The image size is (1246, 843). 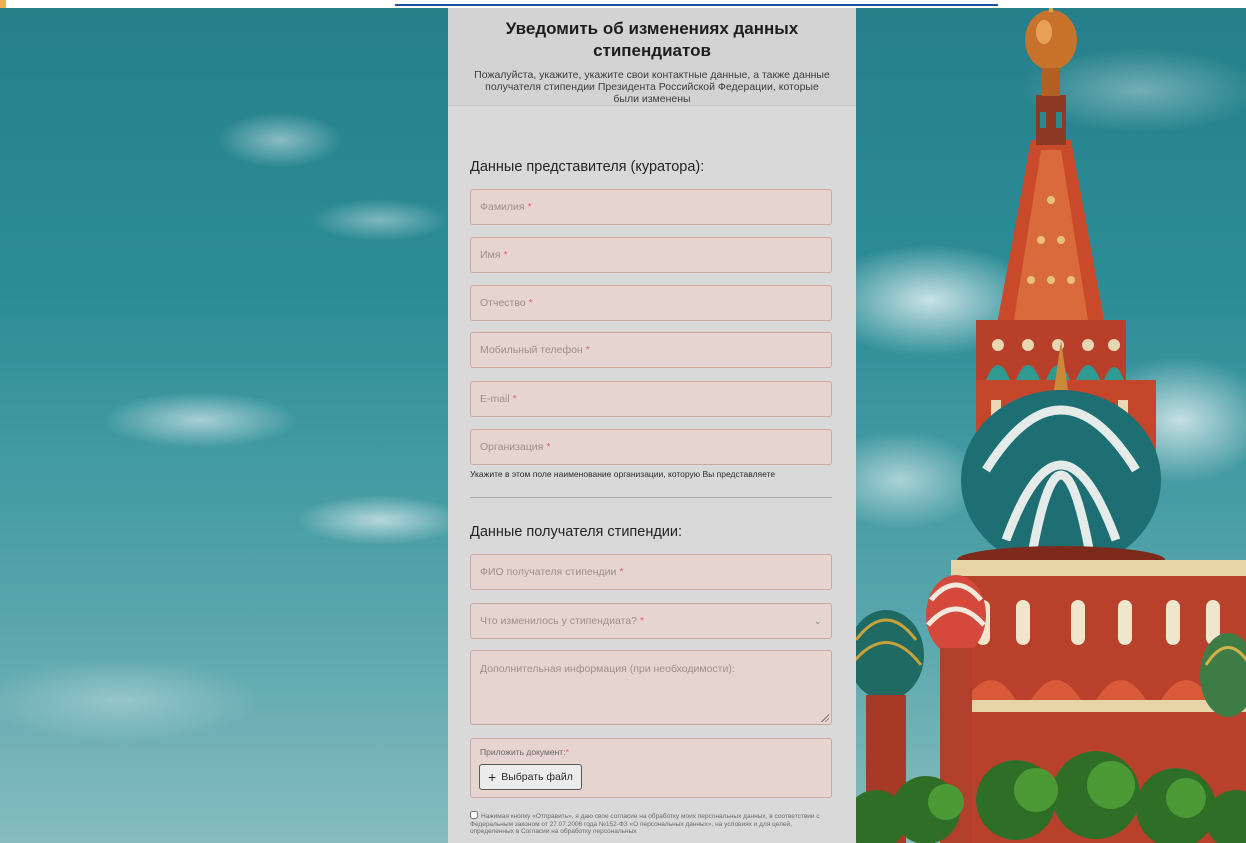 I want to click on choose-file-button: + Выбрать файл, so click(x=530, y=777).